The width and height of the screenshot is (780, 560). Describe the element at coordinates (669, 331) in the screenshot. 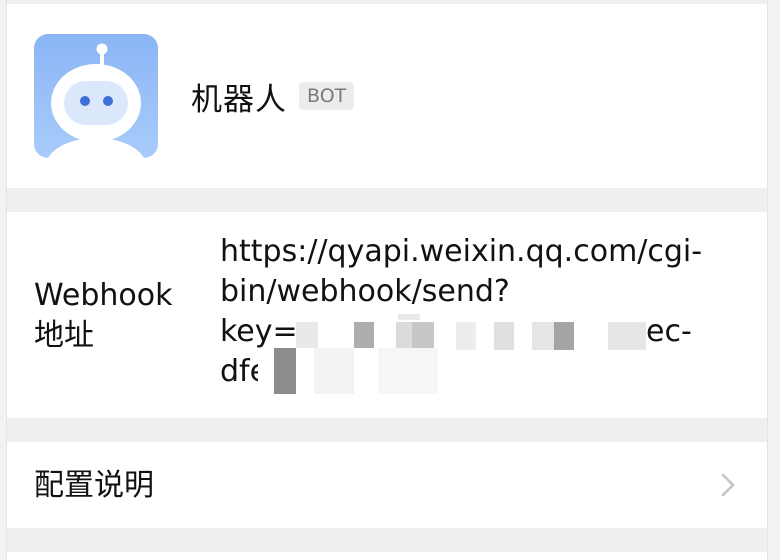

I see `webhook-url-key-suffix: ec-` at that location.